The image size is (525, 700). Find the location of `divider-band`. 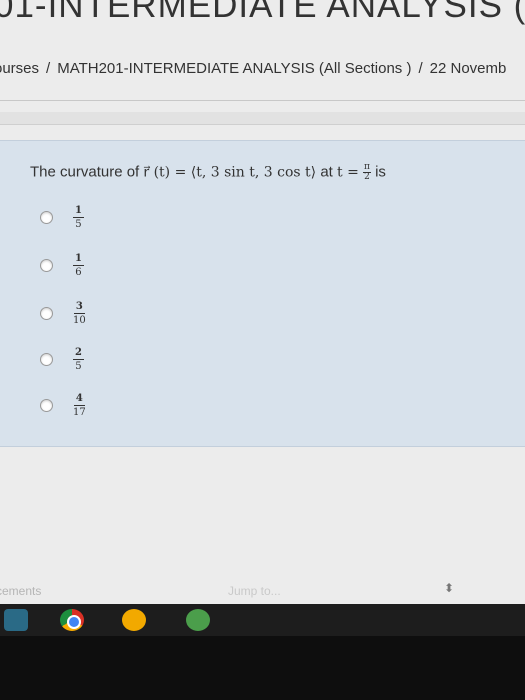

divider-band is located at coordinates (262, 118).